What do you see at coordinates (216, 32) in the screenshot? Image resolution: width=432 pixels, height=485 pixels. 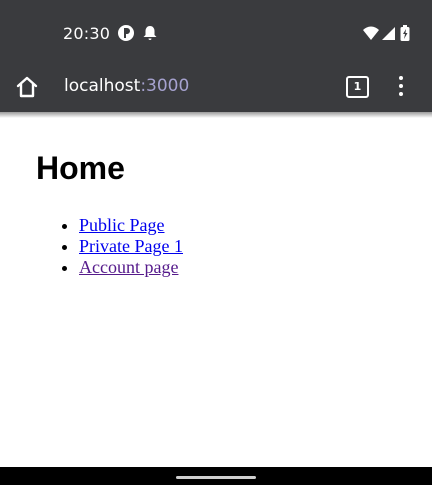 I see `status-bar: 20:30` at bounding box center [216, 32].